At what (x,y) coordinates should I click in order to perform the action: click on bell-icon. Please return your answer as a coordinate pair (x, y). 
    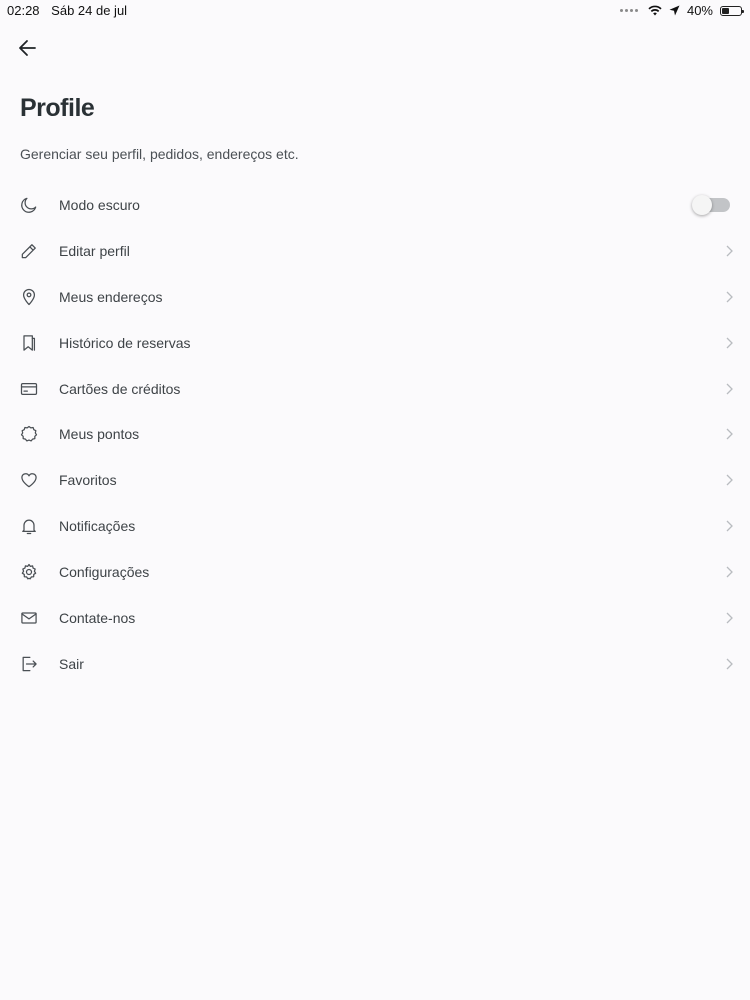
    Looking at the image, I should click on (29, 526).